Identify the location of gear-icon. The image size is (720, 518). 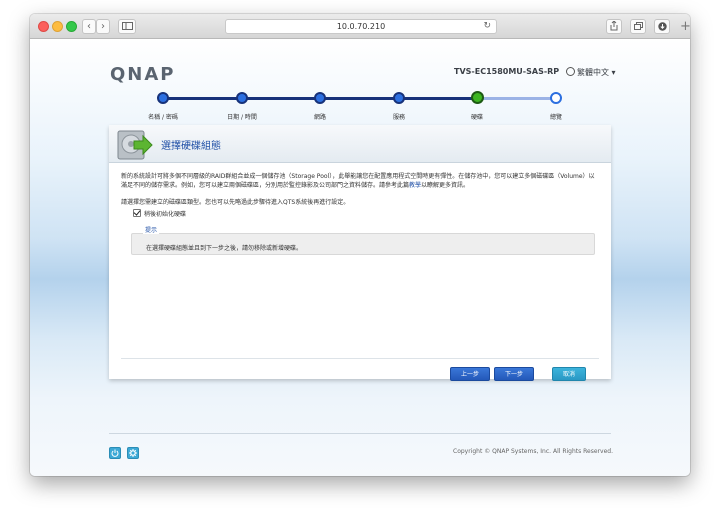
(133, 453).